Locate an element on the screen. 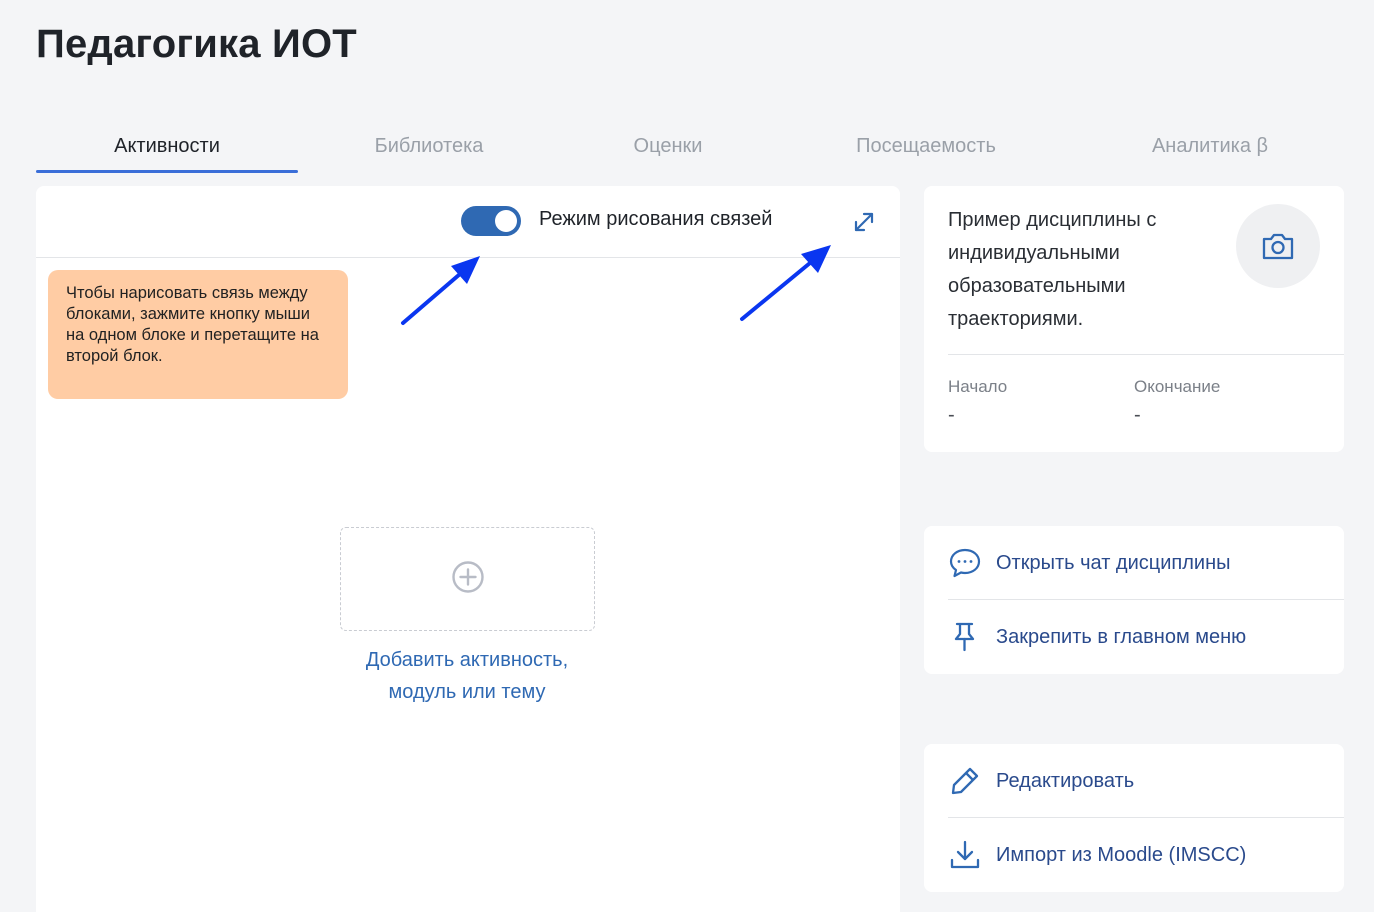 Image resolution: width=1374 pixels, height=912 pixels. chat-icon is located at coordinates (966, 563).